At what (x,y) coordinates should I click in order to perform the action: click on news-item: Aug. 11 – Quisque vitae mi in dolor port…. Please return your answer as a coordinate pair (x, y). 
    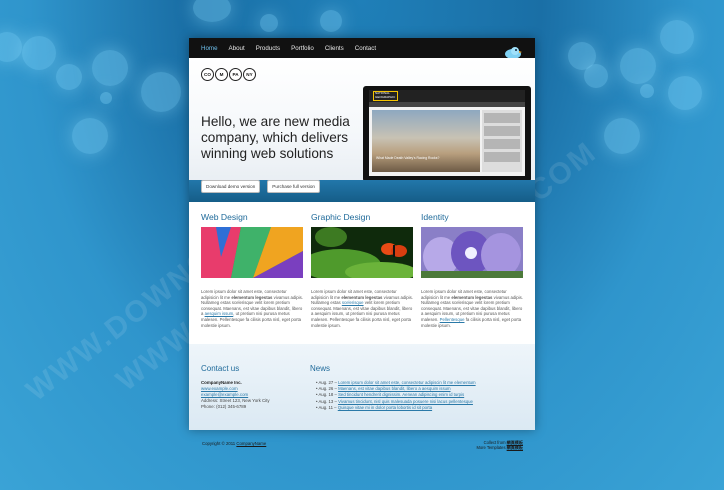
    Looking at the image, I should click on (420, 408).